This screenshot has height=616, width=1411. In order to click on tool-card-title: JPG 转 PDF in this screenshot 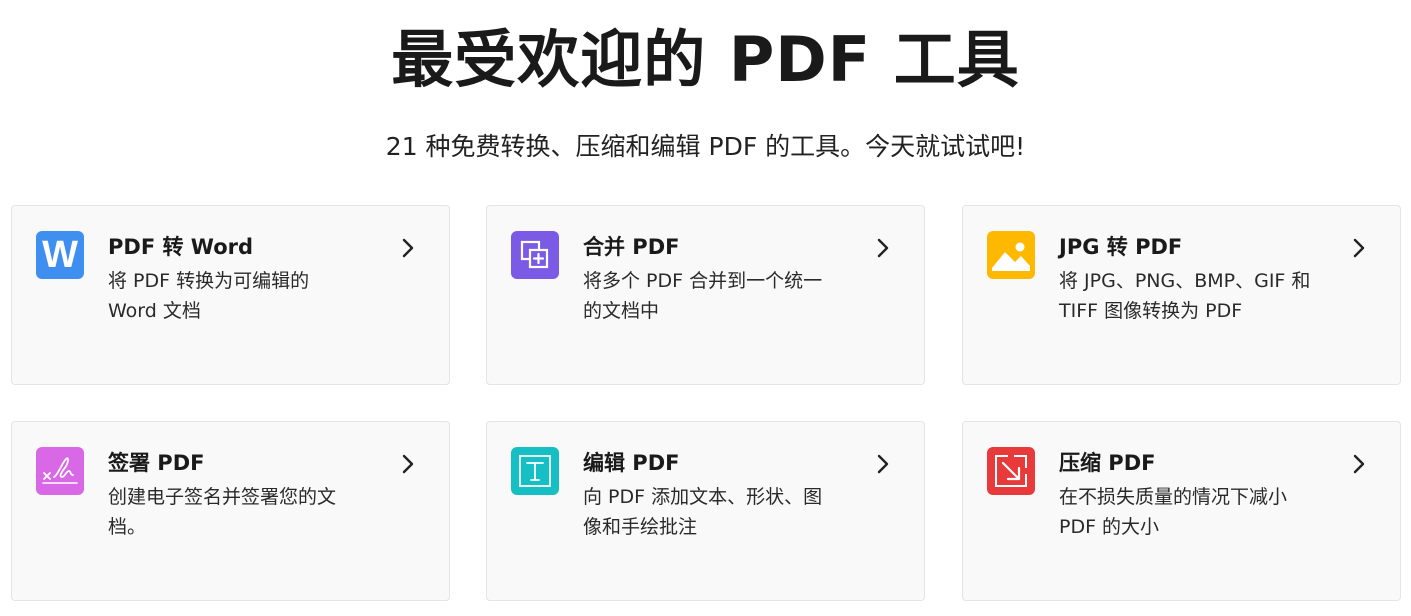, I will do `click(1121, 247)`.